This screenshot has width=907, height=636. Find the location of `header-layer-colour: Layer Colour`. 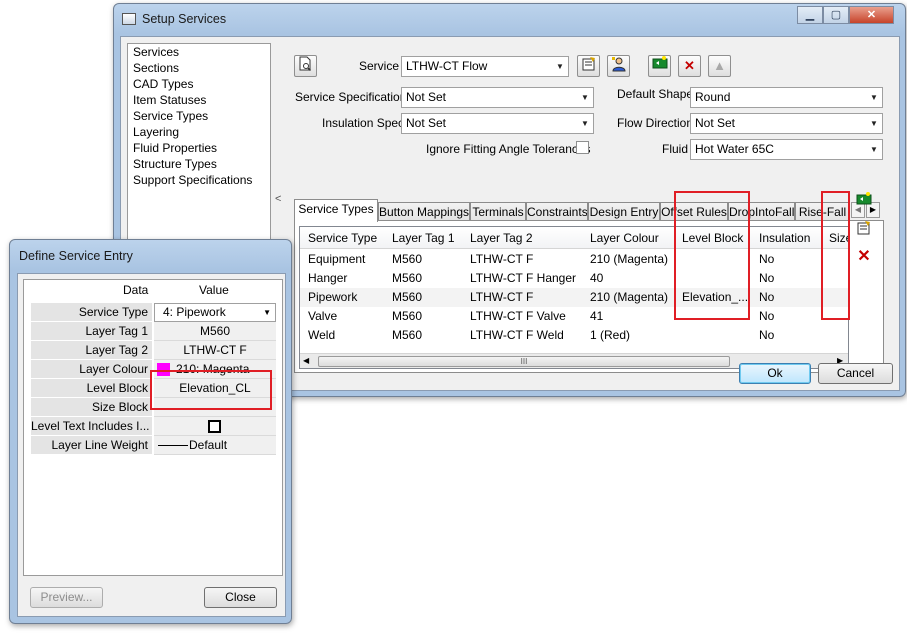

header-layer-colour: Layer Colour is located at coordinates (624, 238).